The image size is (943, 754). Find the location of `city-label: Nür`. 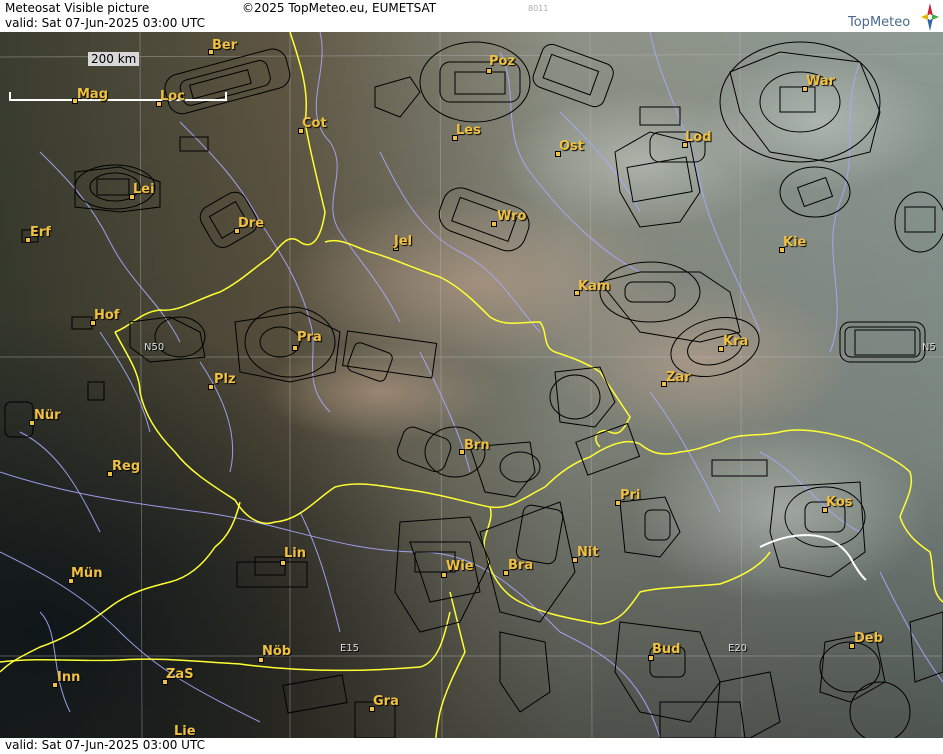

city-label: Nür is located at coordinates (47, 415).